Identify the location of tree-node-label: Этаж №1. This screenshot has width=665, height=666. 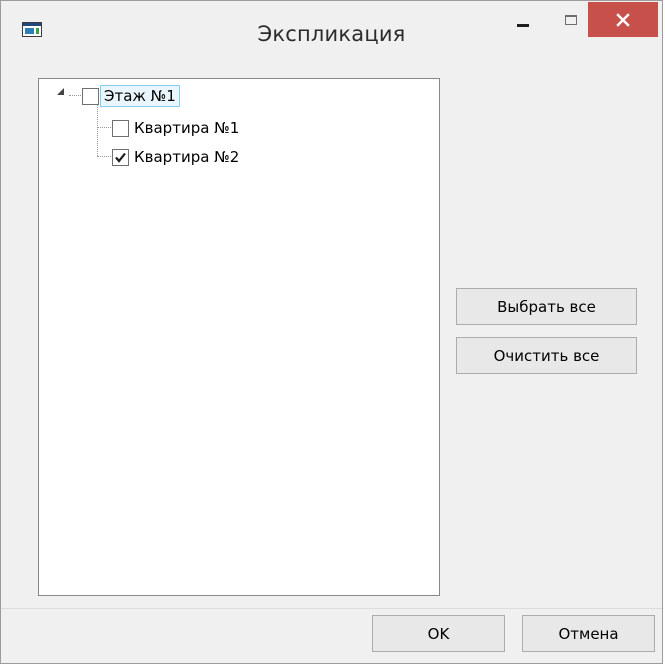
(140, 96).